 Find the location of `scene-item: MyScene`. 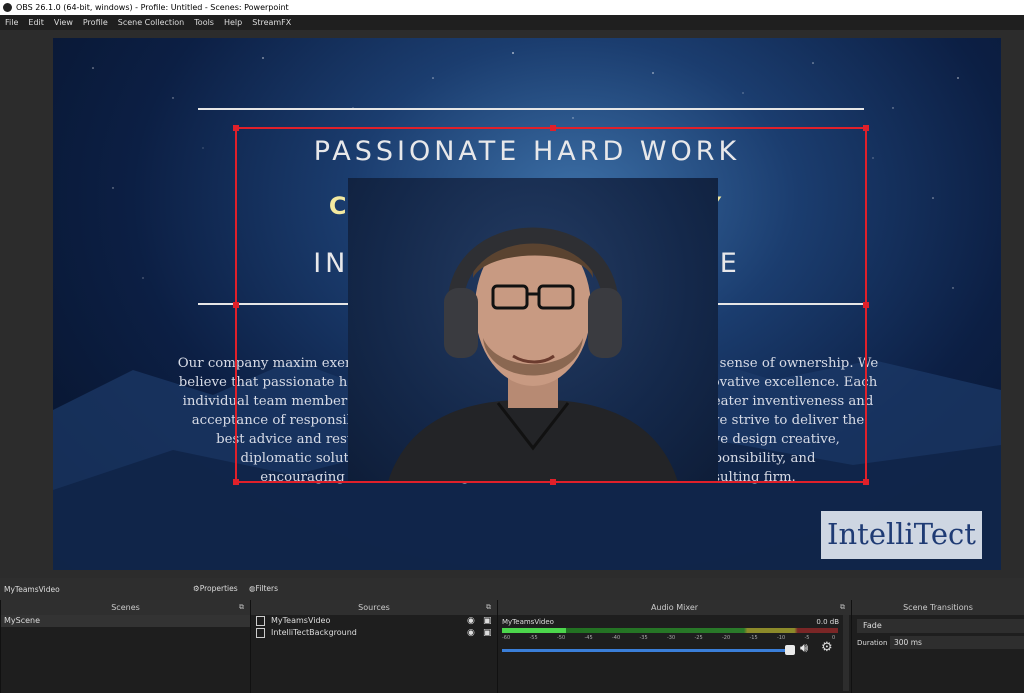

scene-item: MyScene is located at coordinates (125, 621).